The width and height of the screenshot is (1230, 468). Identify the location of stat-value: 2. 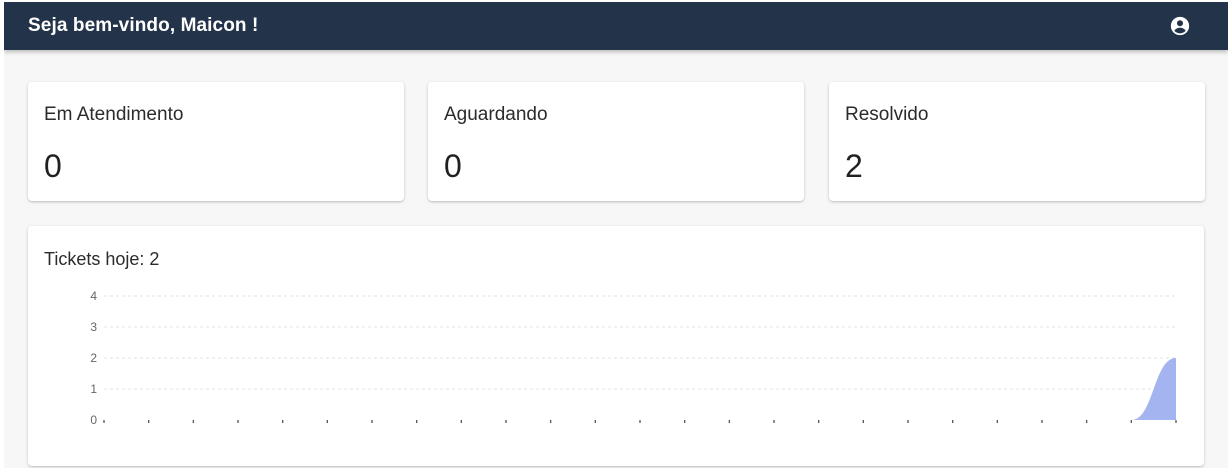
(854, 166).